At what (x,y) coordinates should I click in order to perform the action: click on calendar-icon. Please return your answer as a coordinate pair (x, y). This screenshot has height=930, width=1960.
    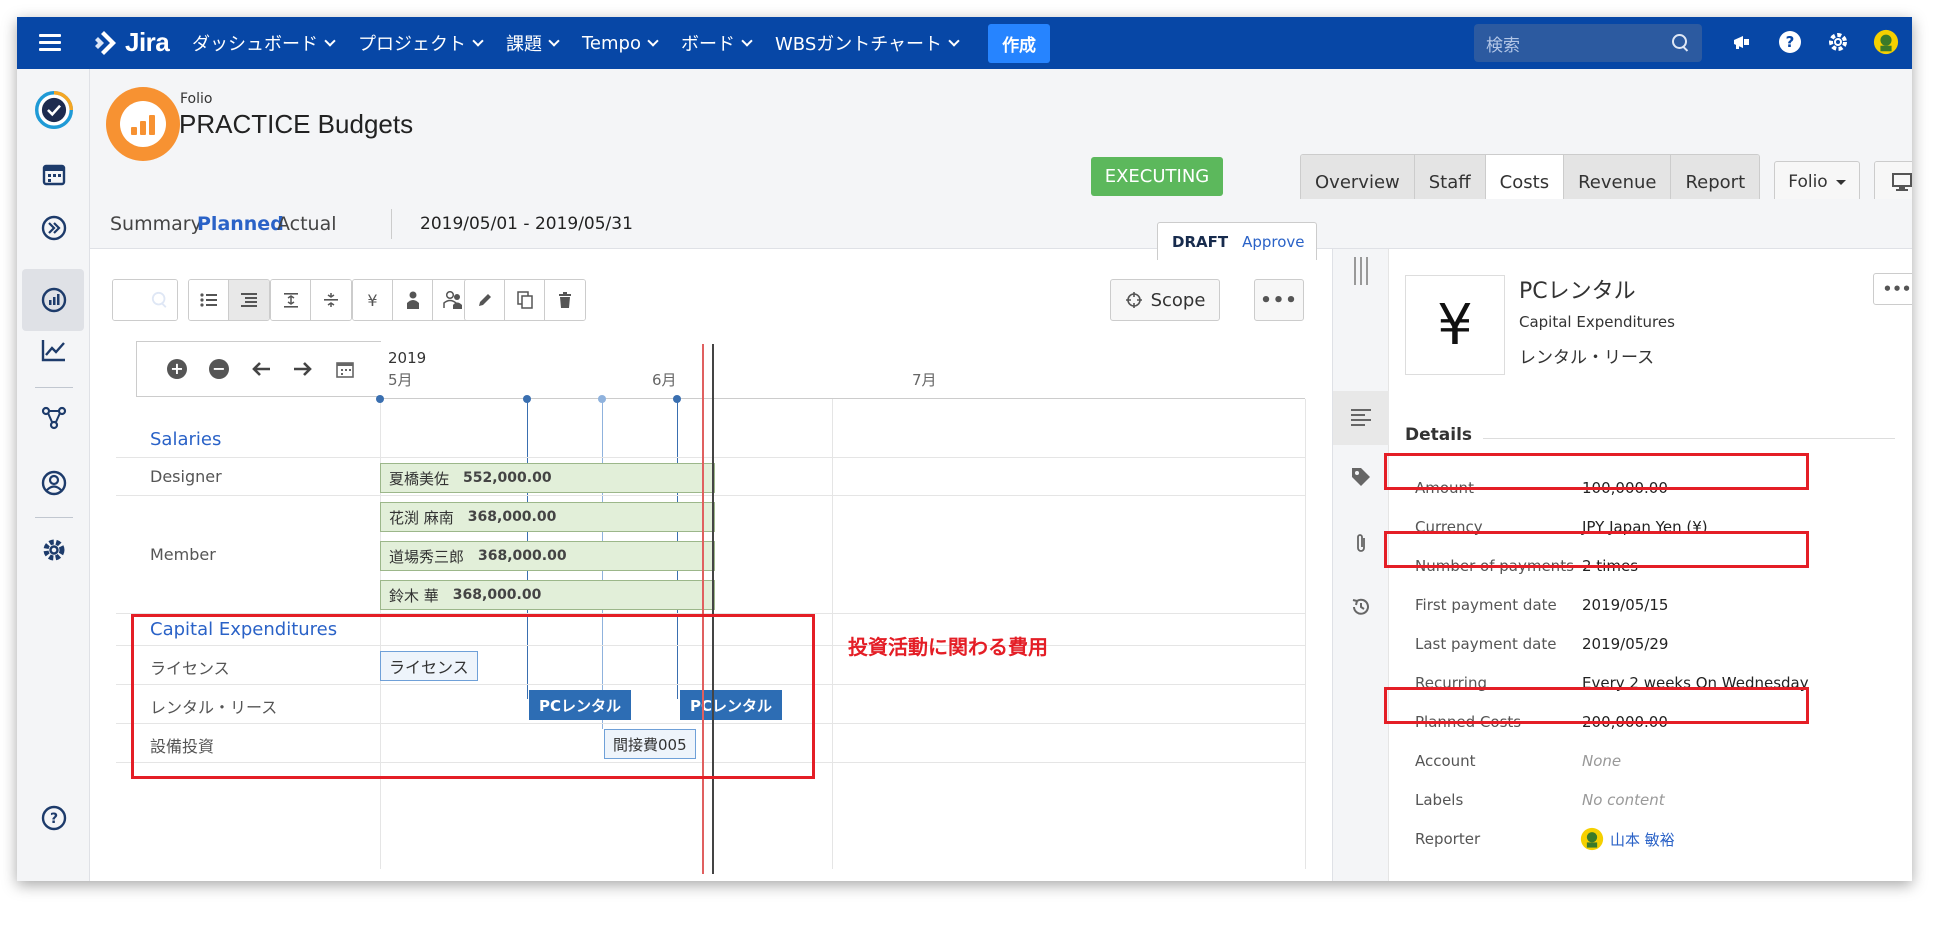
    Looking at the image, I should click on (54, 174).